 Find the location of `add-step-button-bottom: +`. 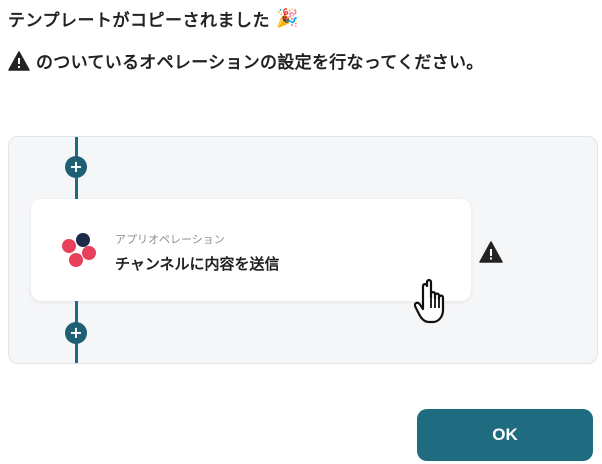

add-step-button-bottom: + is located at coordinates (76, 333).